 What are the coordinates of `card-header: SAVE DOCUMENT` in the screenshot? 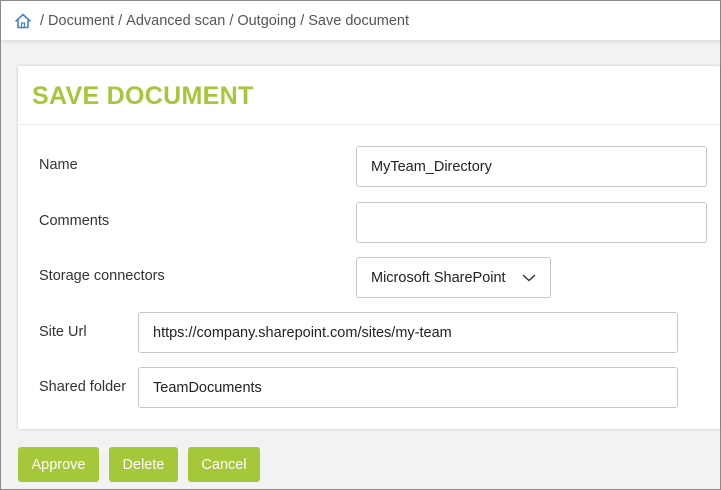 It's located at (369, 95).